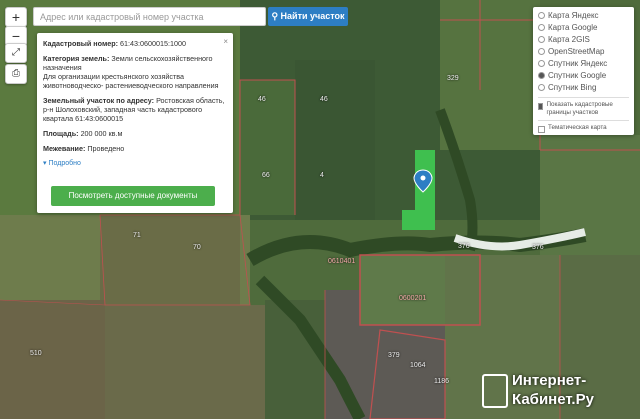 This screenshot has height=419, width=640. Describe the element at coordinates (541, 76) in the screenshot. I see `radio-selected-icon` at that location.